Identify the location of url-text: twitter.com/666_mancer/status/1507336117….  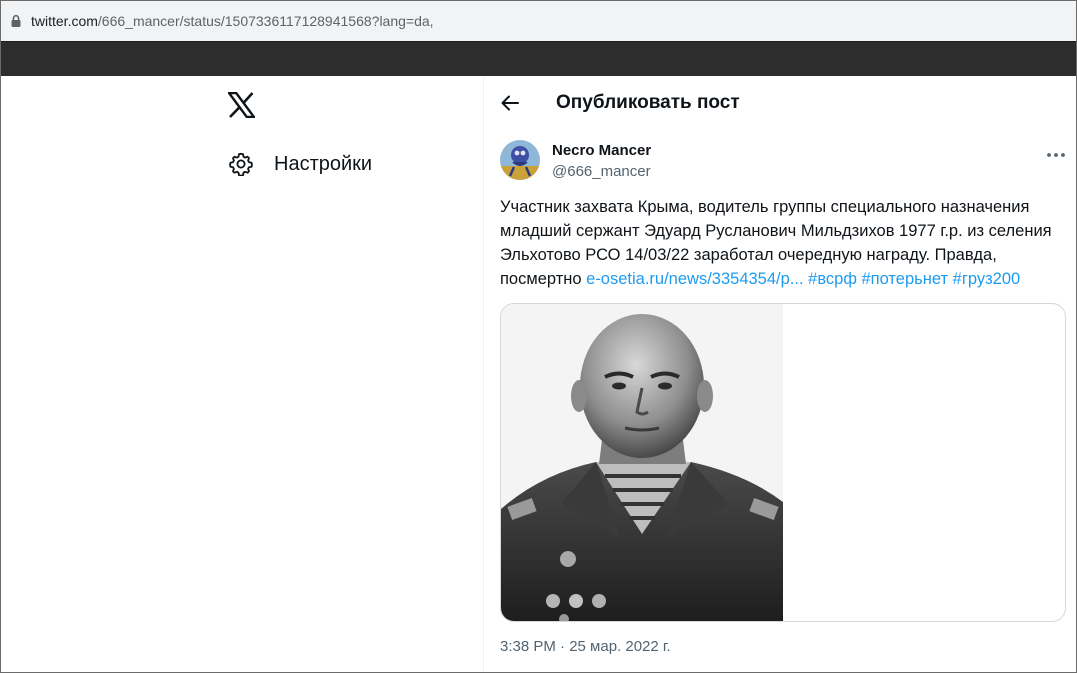
(232, 21).